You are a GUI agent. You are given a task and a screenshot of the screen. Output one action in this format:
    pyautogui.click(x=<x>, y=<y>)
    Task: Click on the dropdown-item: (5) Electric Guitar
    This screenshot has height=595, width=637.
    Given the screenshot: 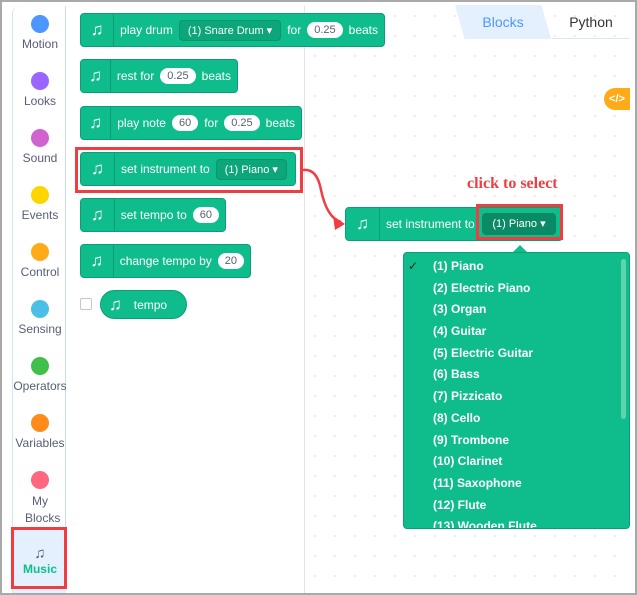 What is the action you would take?
    pyautogui.click(x=516, y=354)
    